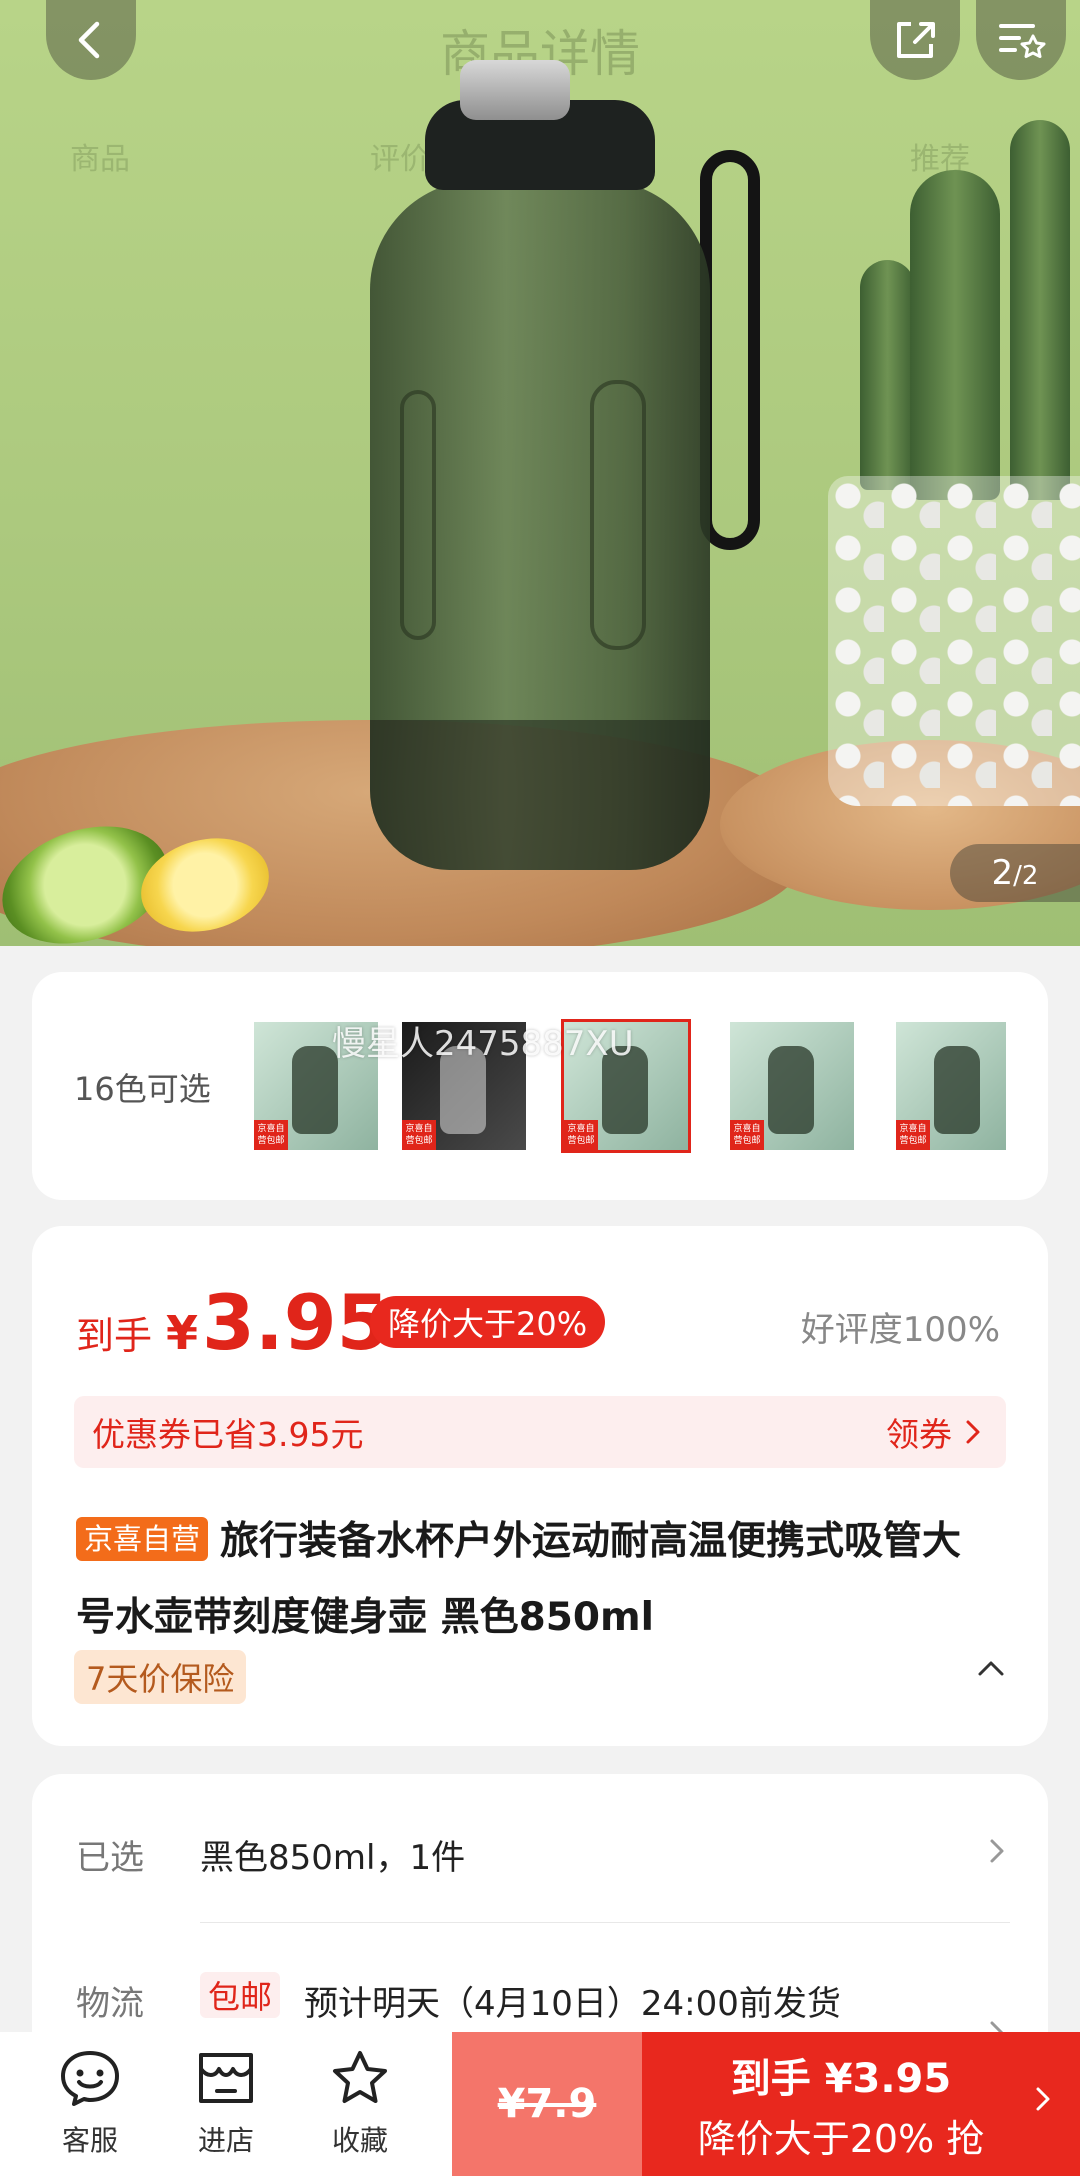 This screenshot has height=2176, width=1080. Describe the element at coordinates (360, 2104) in the screenshot. I see `favorite-button: 收藏` at that location.